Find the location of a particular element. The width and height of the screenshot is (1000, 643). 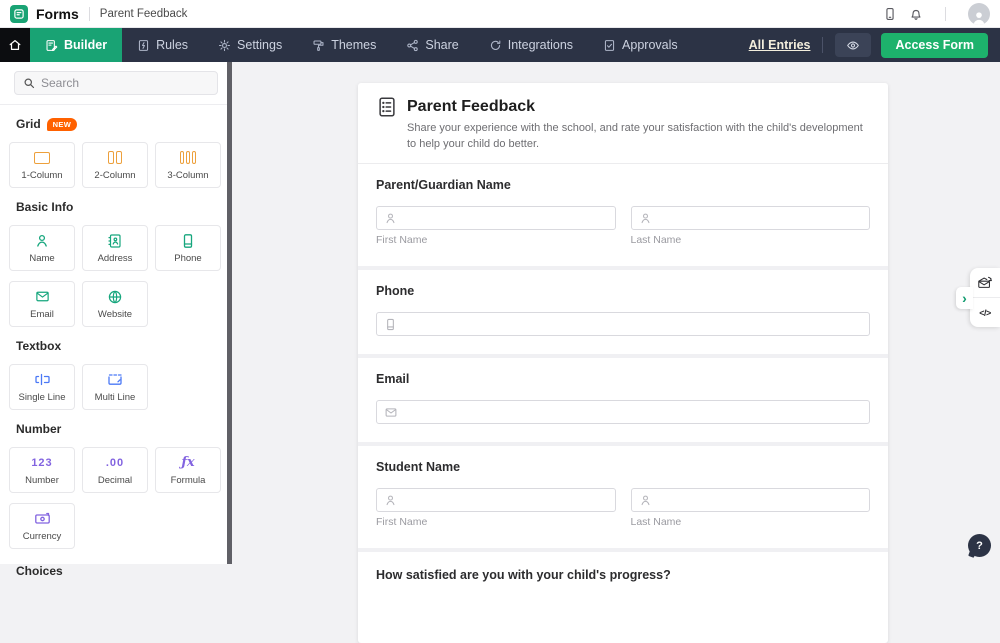

current-form-title: Parent Feedback is located at coordinates (144, 14).